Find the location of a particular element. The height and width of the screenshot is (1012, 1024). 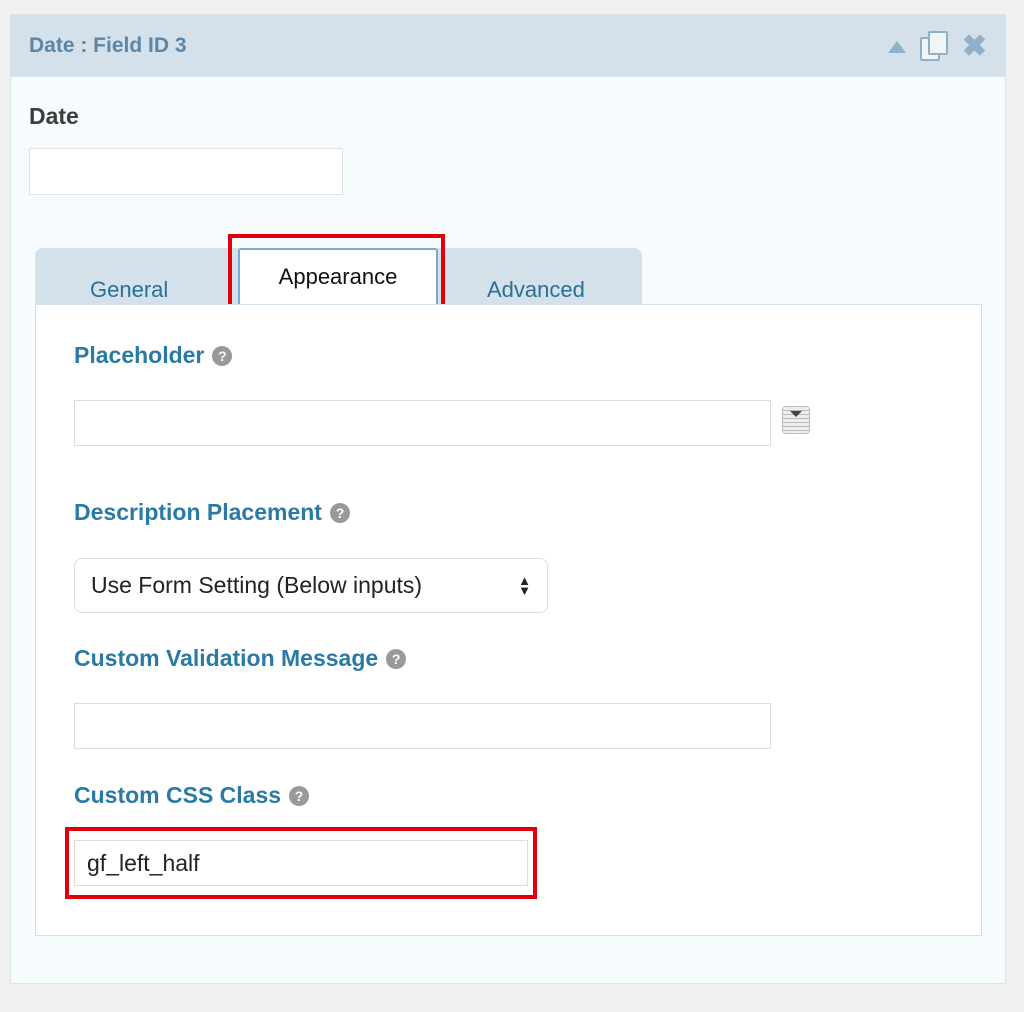

tab-general: General is located at coordinates (129, 290).